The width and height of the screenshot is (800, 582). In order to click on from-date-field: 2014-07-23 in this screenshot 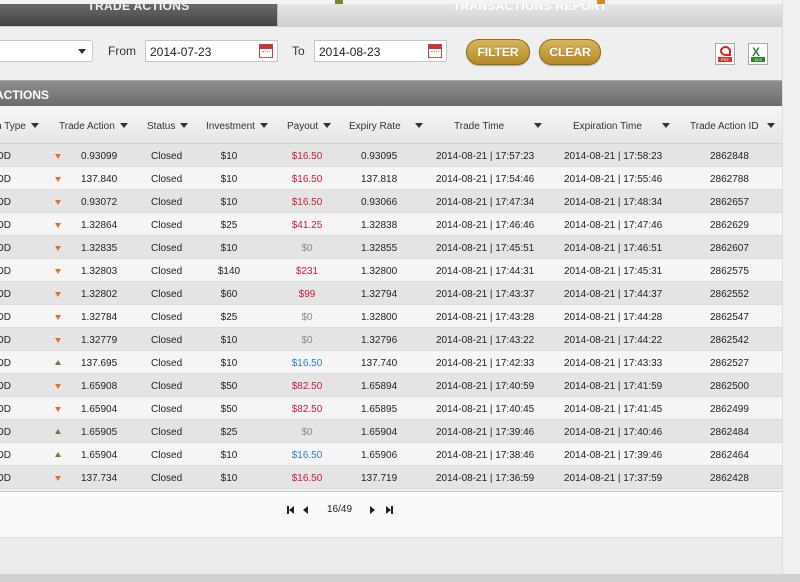, I will do `click(211, 51)`.